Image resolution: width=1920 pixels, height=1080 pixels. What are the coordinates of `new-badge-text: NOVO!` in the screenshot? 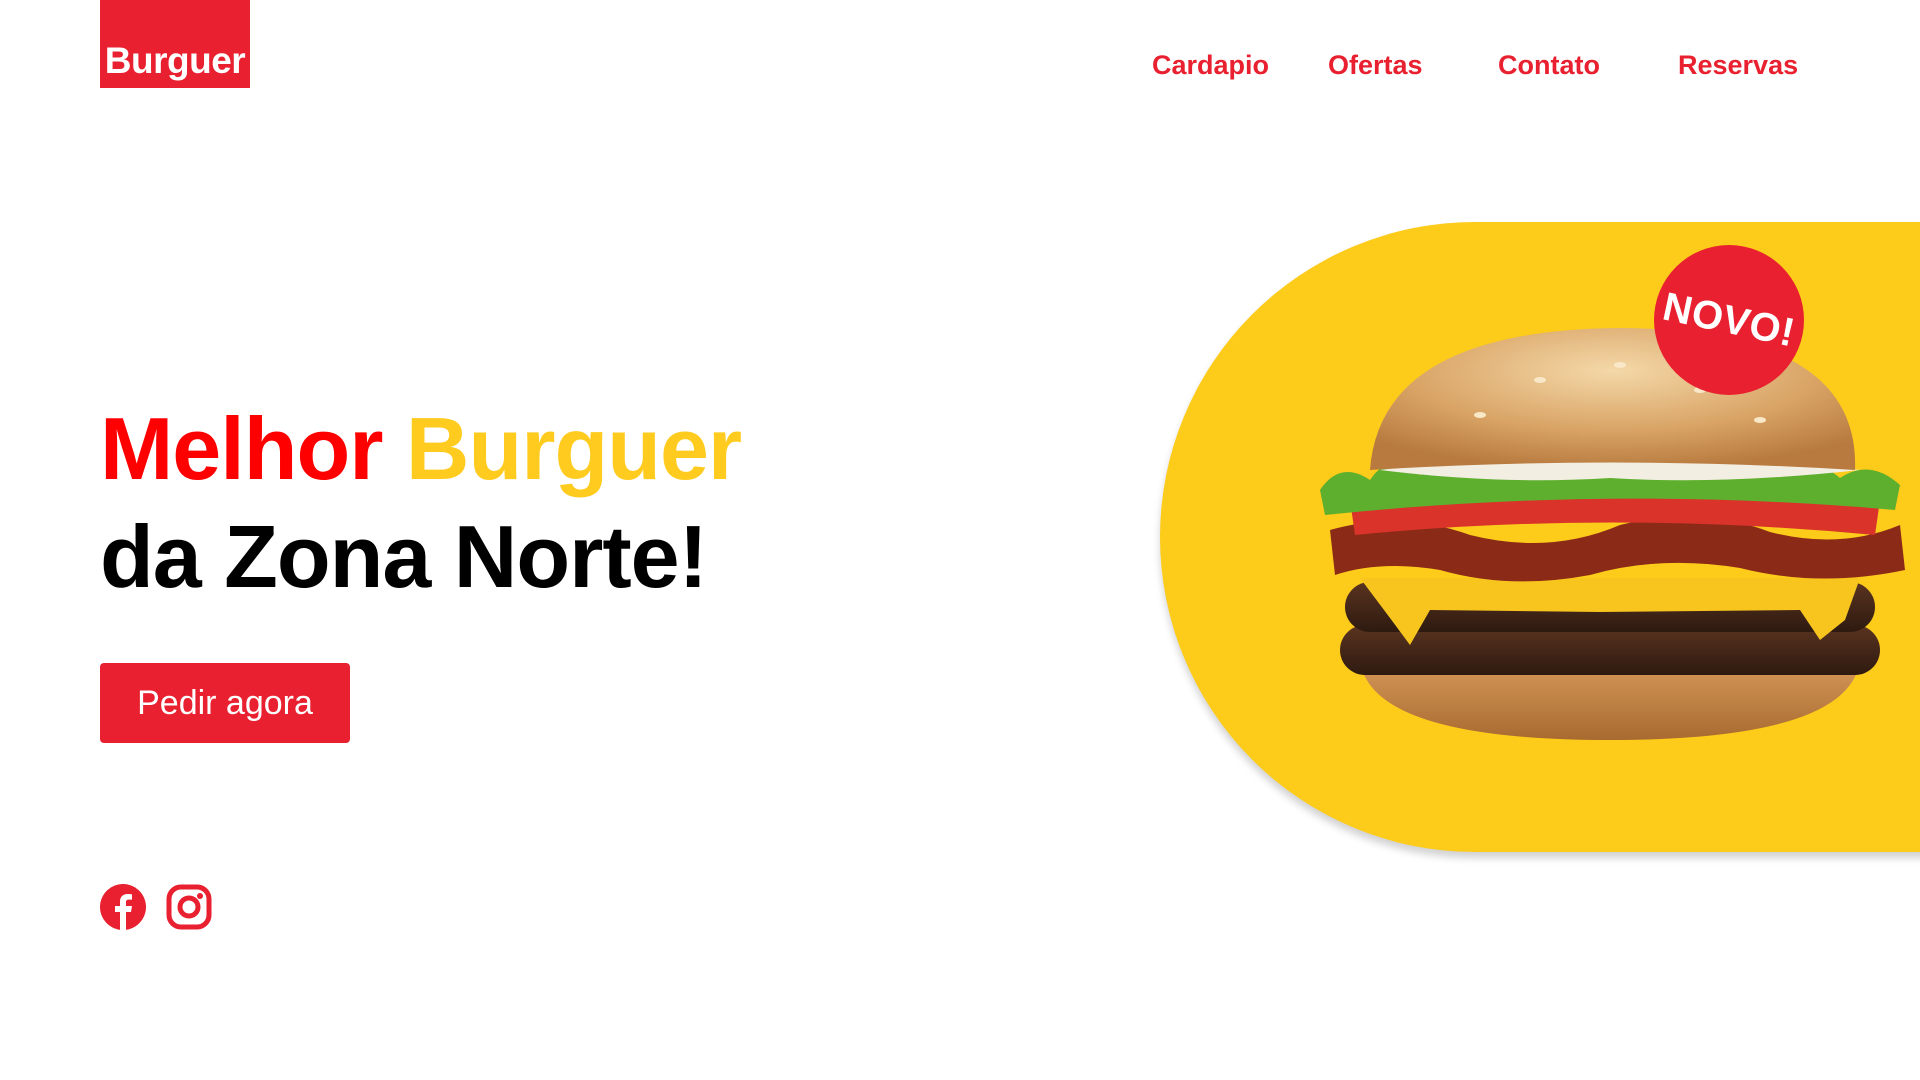 It's located at (1729, 319).